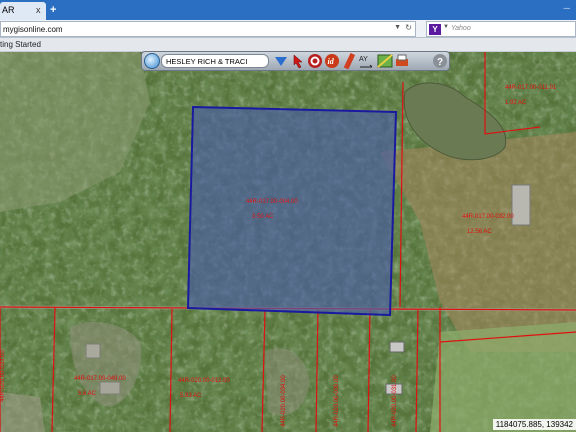 Image resolution: width=576 pixels, height=432 pixels. I want to click on parcel-label-acres: 3.50 AC, so click(263, 217).